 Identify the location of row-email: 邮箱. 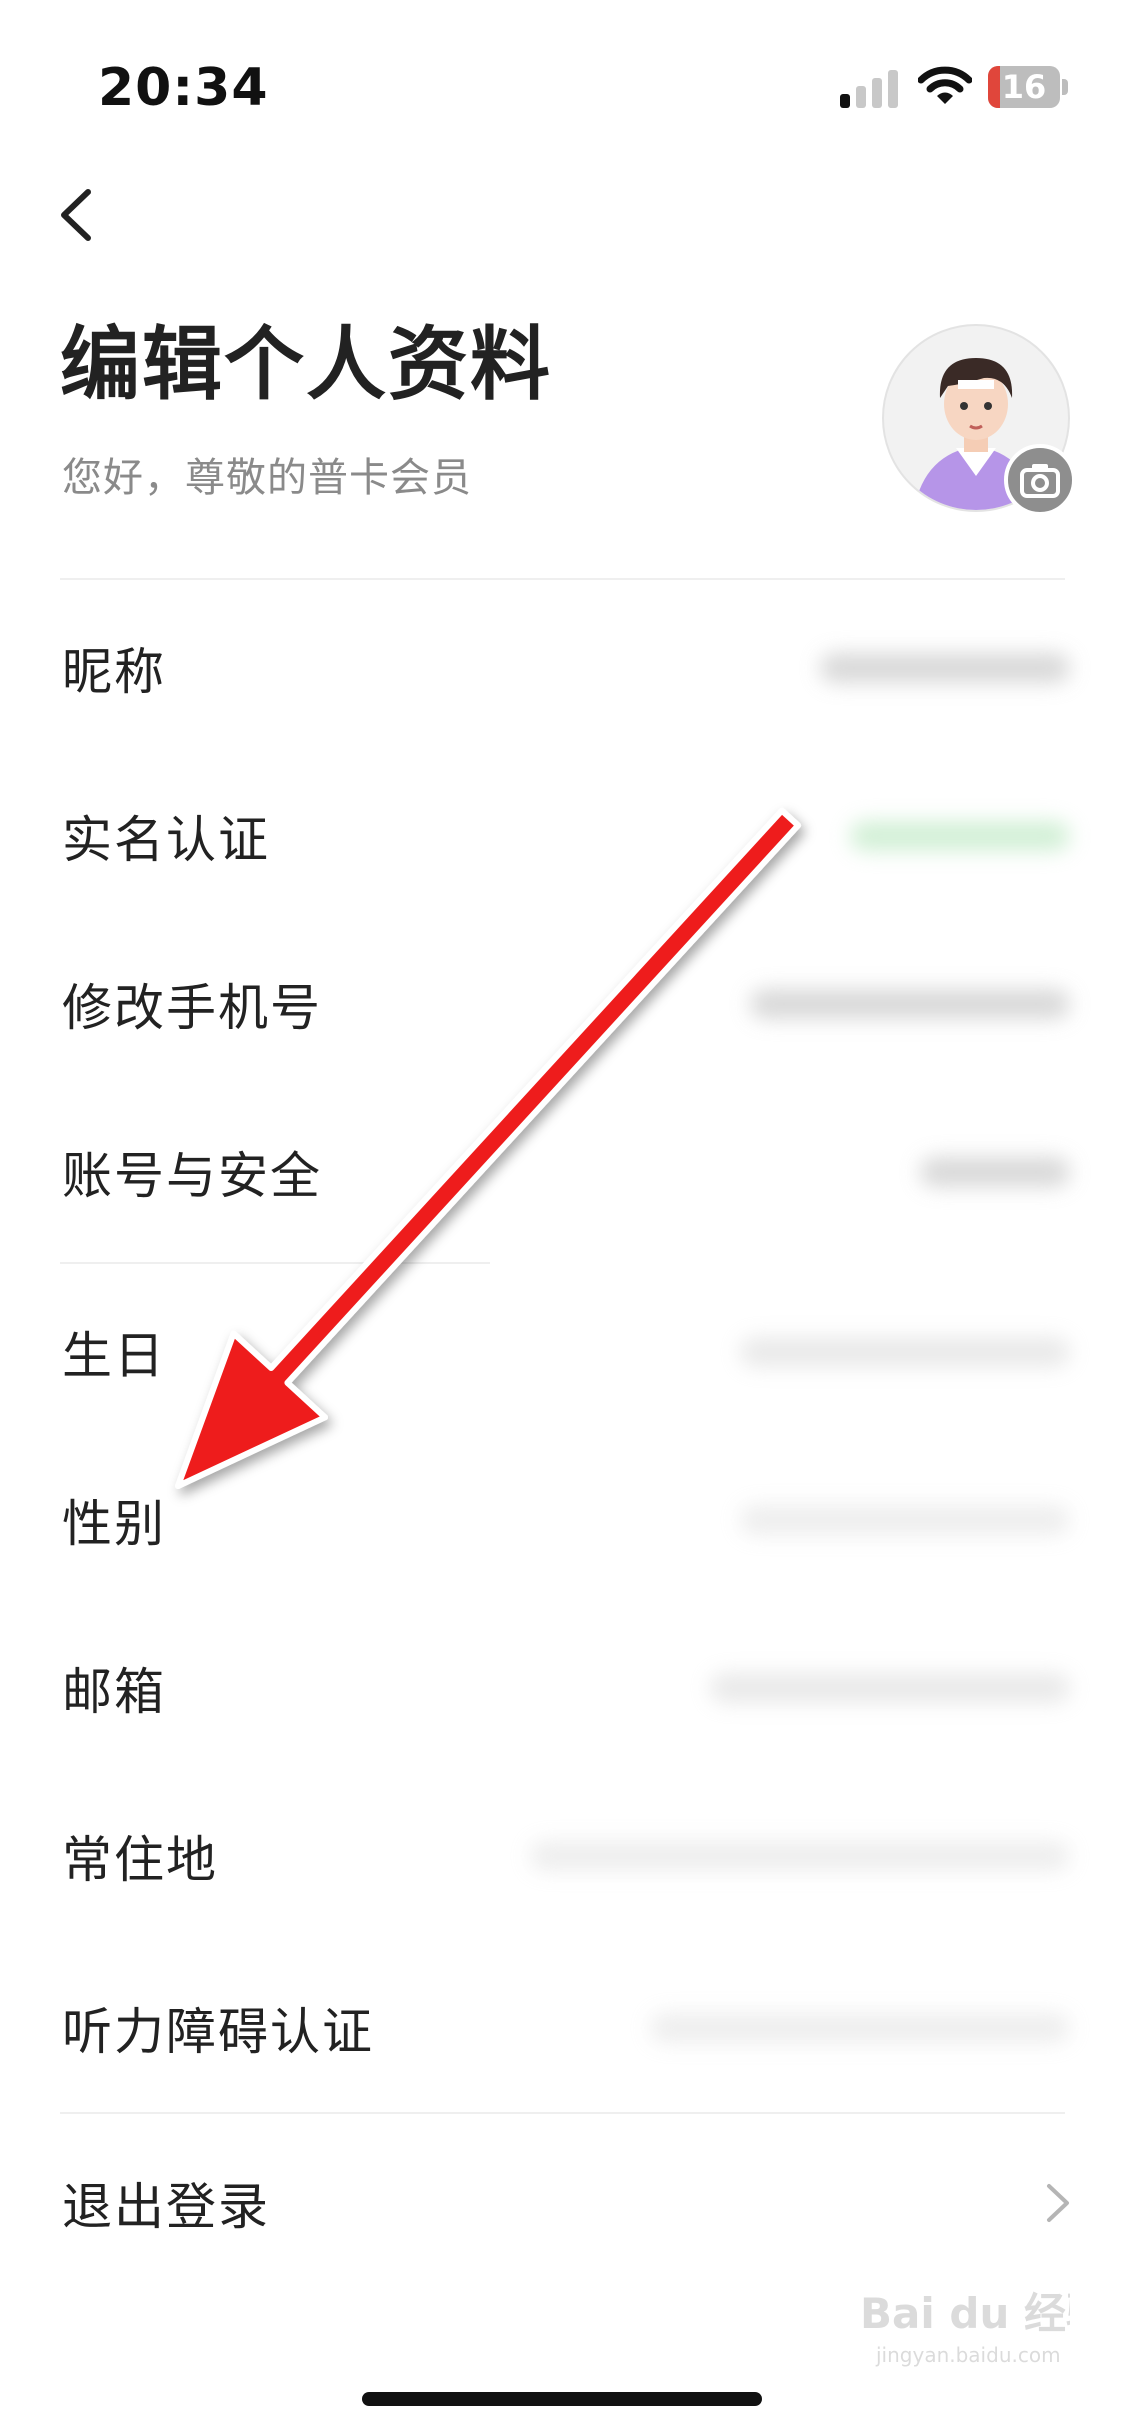
(562, 1688).